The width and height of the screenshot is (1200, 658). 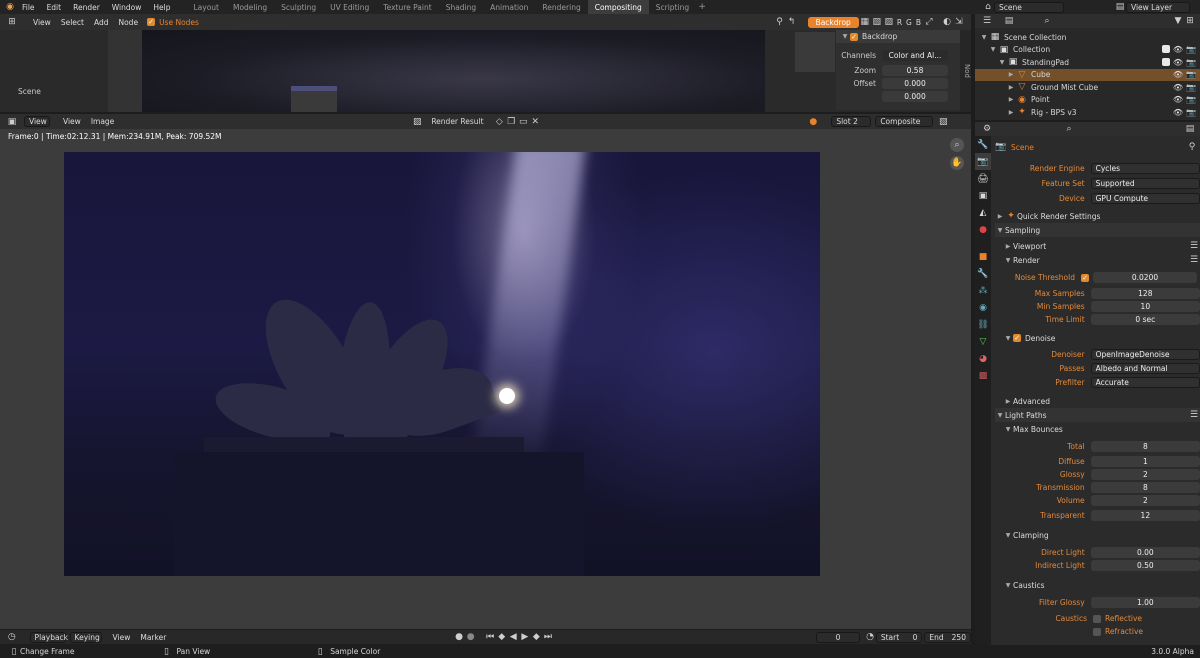 What do you see at coordinates (1009, 21) in the screenshot?
I see `display-mode-icon: ▤` at bounding box center [1009, 21].